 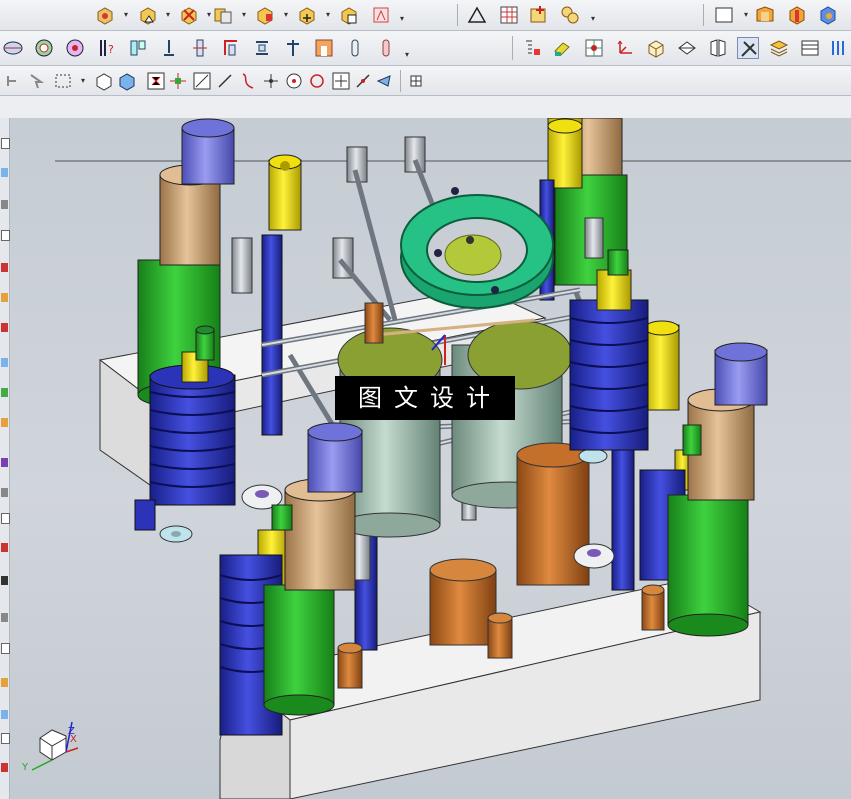 I want to click on move-icon, so click(x=169, y=48).